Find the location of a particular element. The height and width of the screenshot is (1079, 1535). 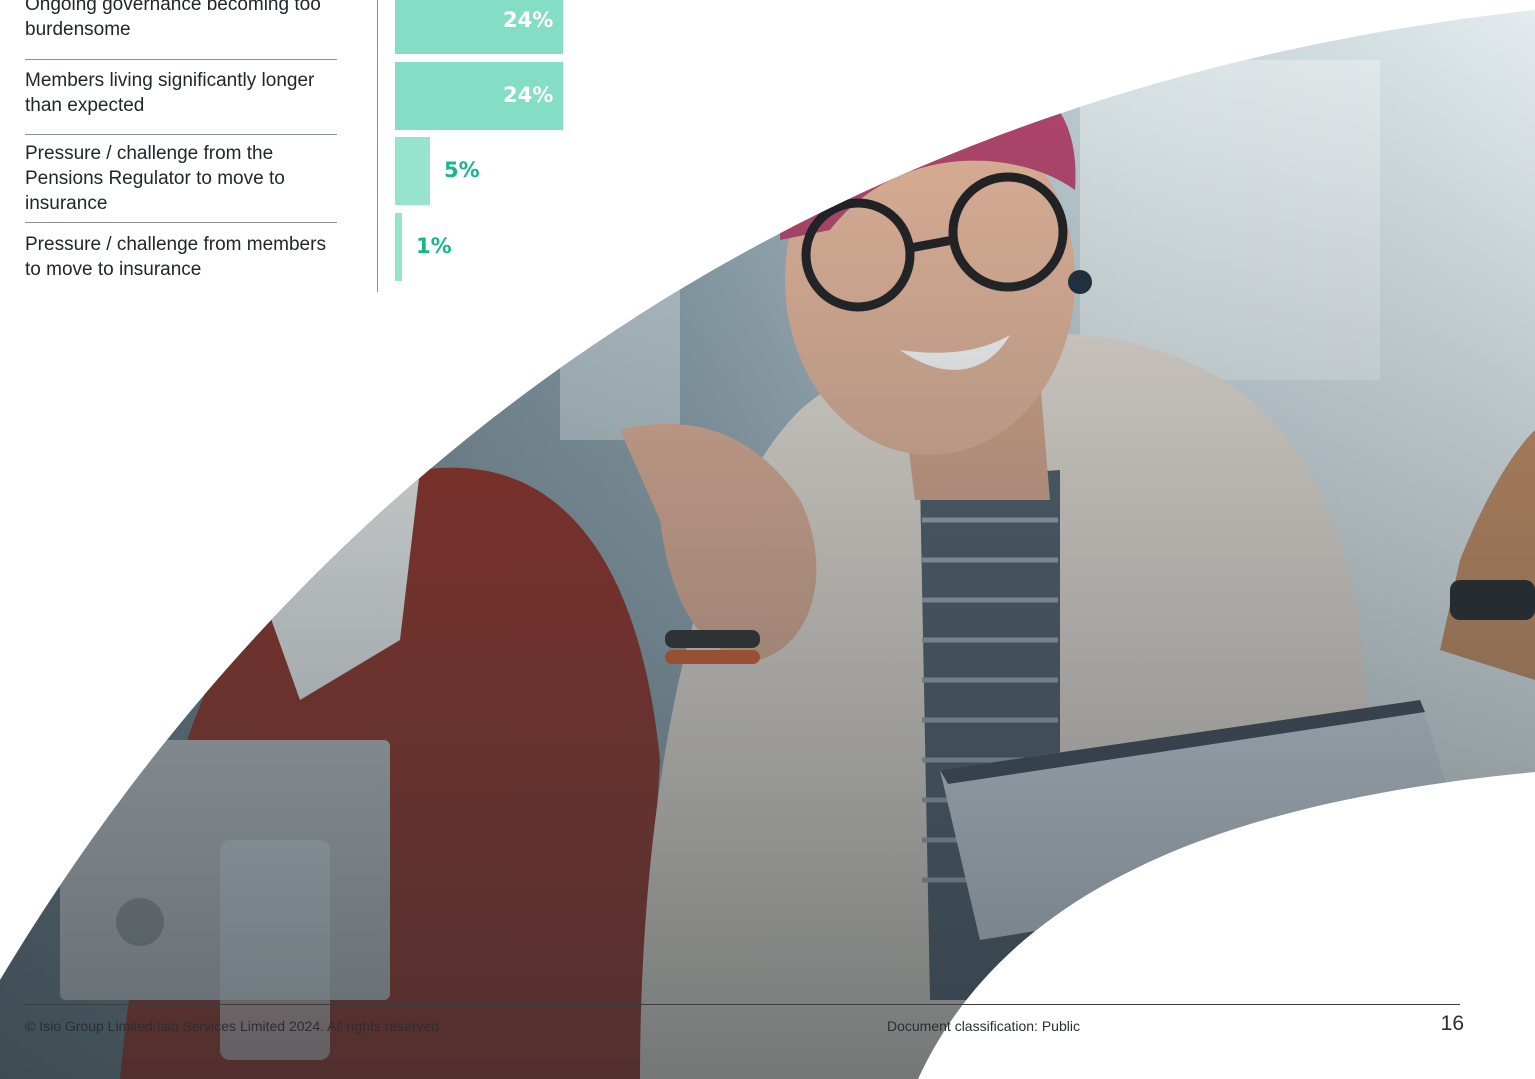

page-number: 16 is located at coordinates (1452, 1023).